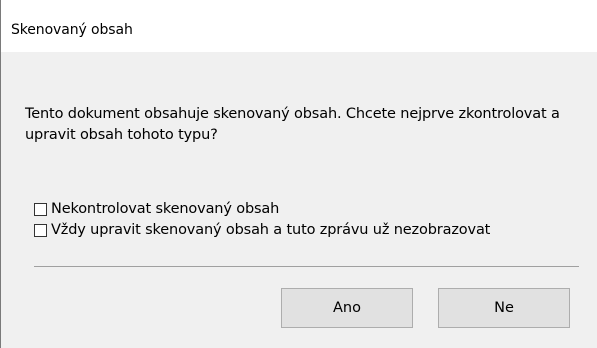 This screenshot has width=597, height=348. What do you see at coordinates (72, 30) in the screenshot?
I see `window-title: Skenovaný obsah` at bounding box center [72, 30].